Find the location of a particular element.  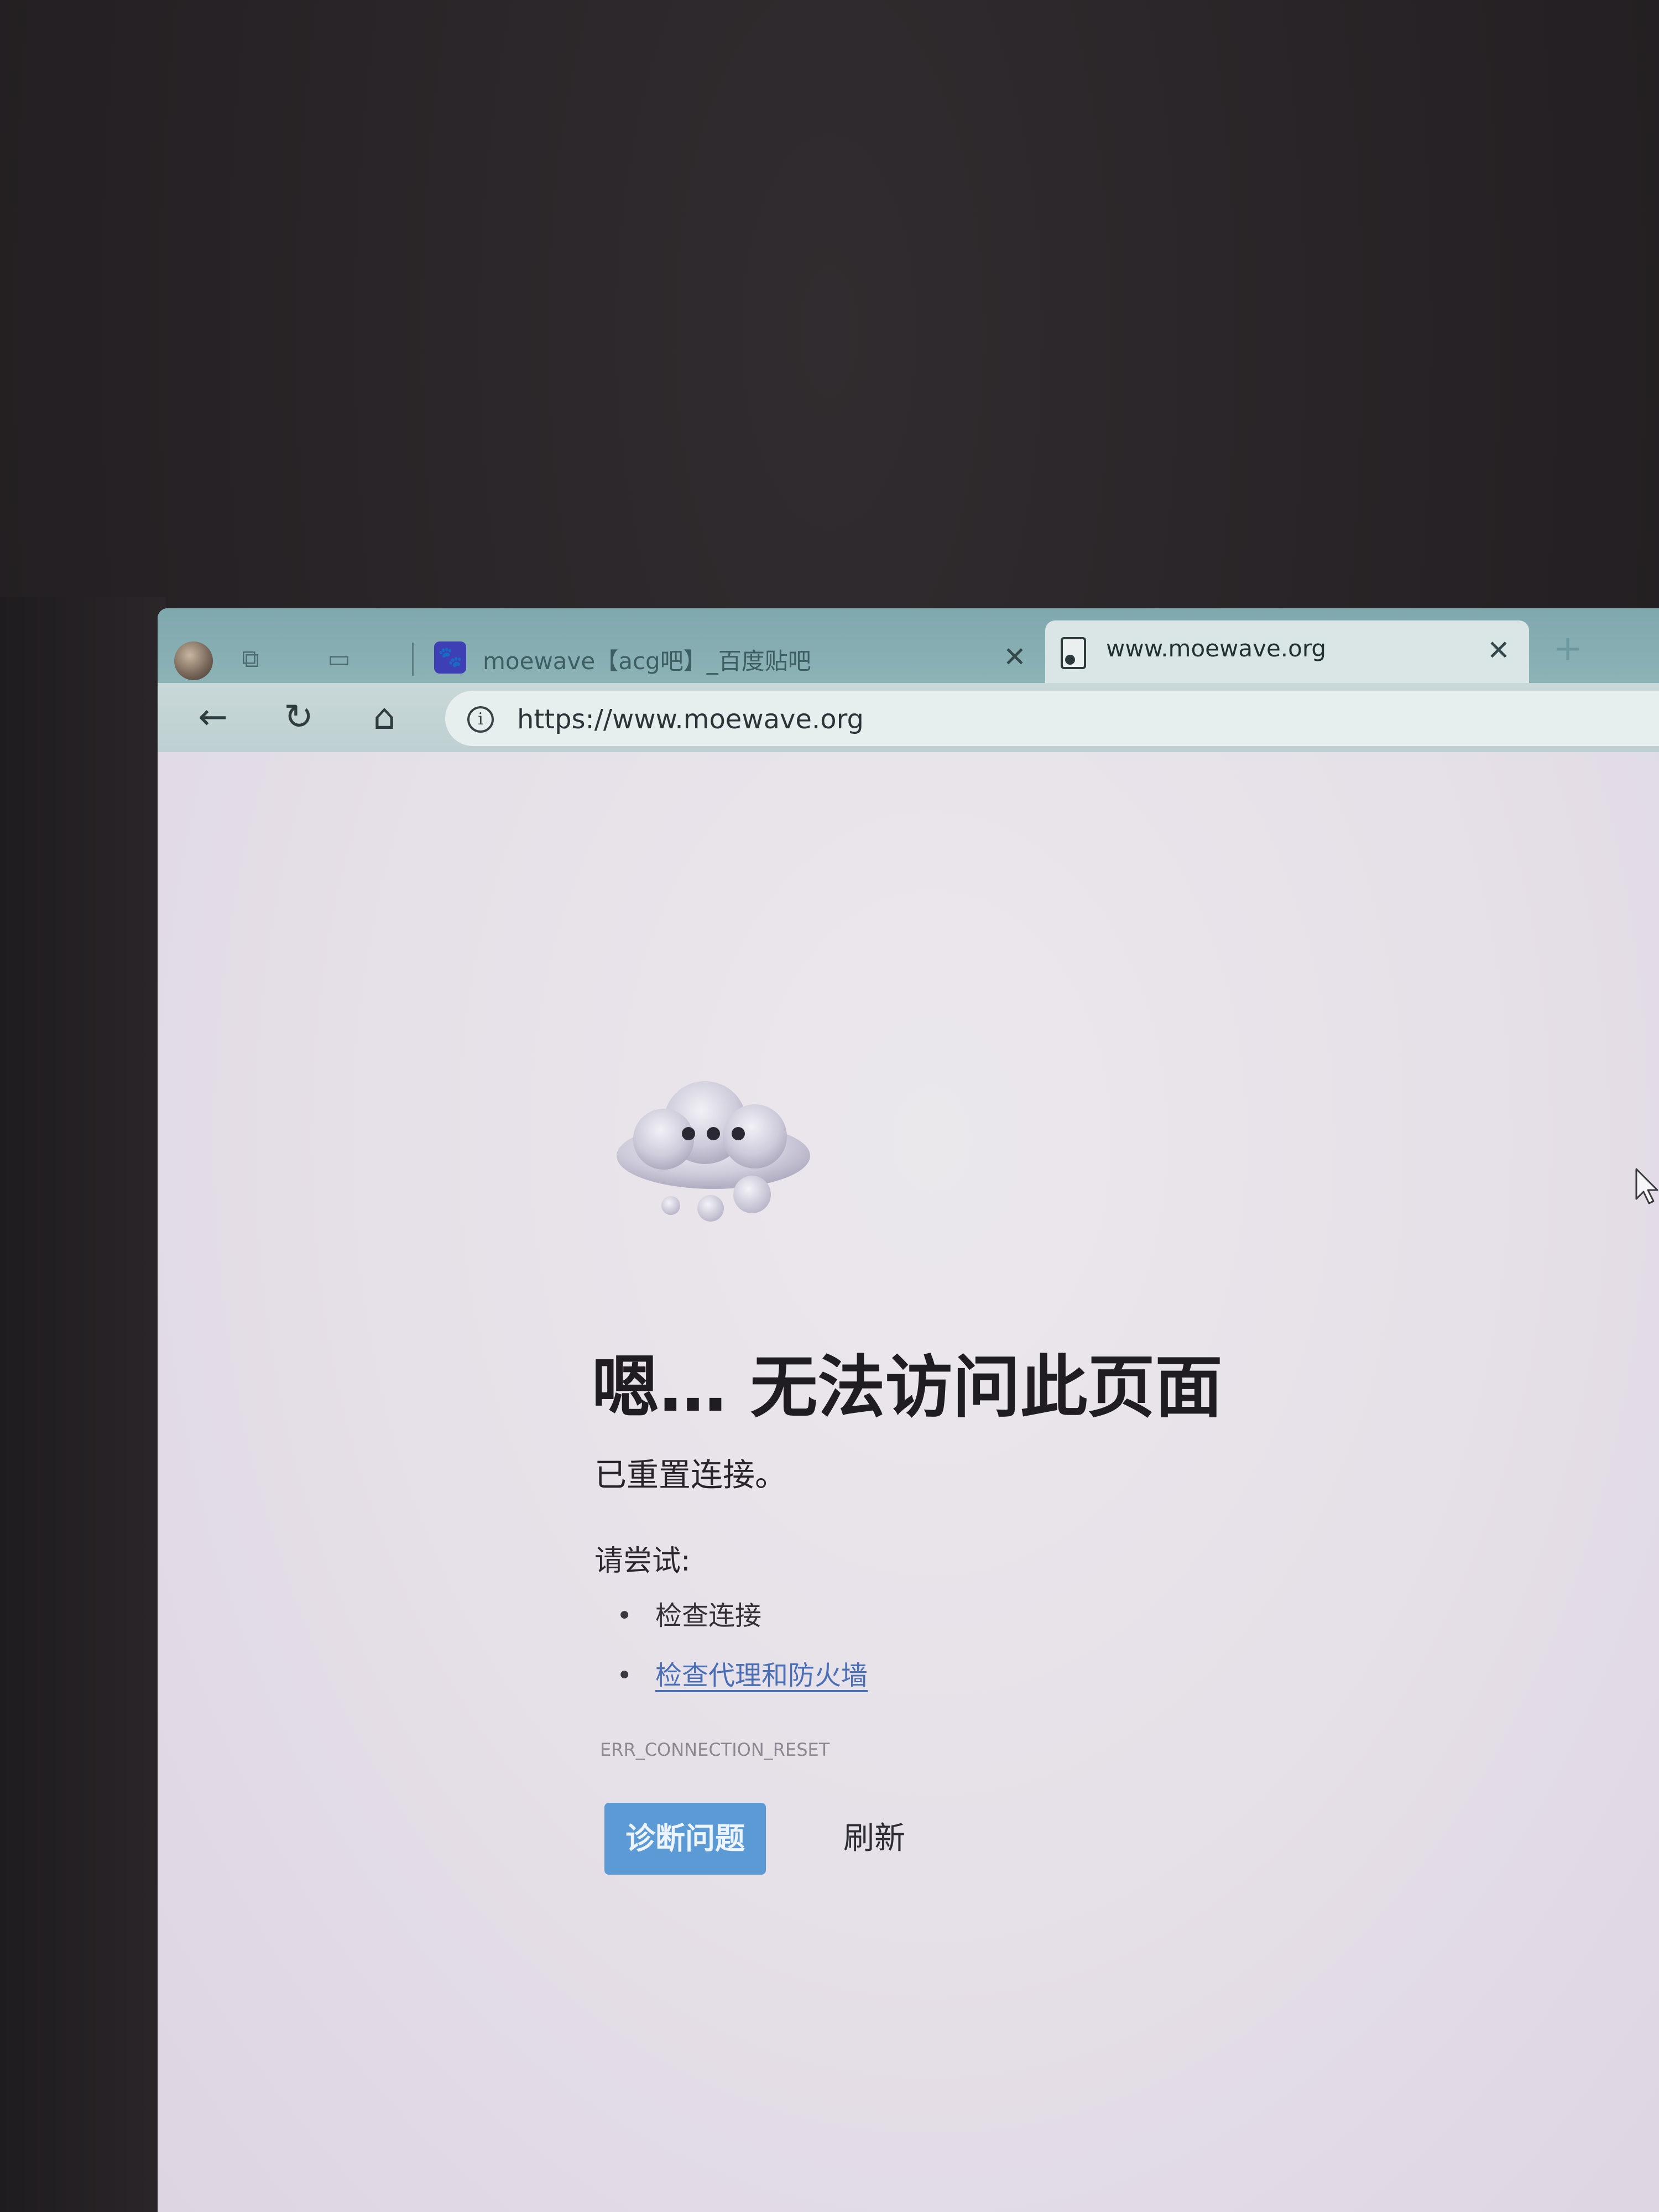

suggestion-list: 检查连接 检查代理和防火墙 is located at coordinates (743, 1658).